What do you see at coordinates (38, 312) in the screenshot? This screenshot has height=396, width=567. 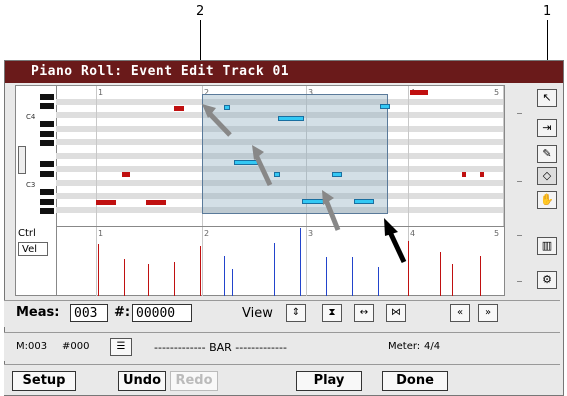 I see `meas-label: Meas:` at bounding box center [38, 312].